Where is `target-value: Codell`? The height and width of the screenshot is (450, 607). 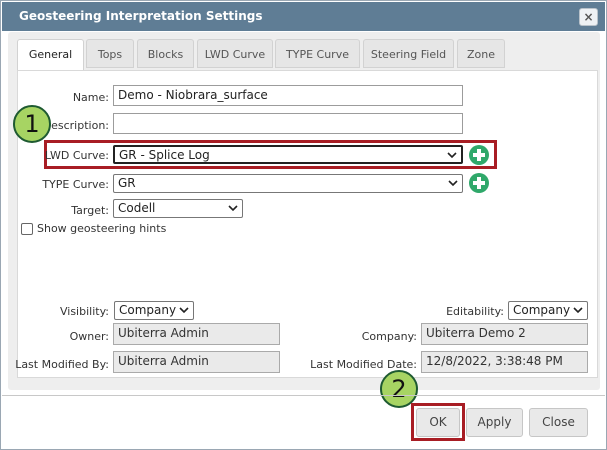 target-value: Codell is located at coordinates (137, 208).